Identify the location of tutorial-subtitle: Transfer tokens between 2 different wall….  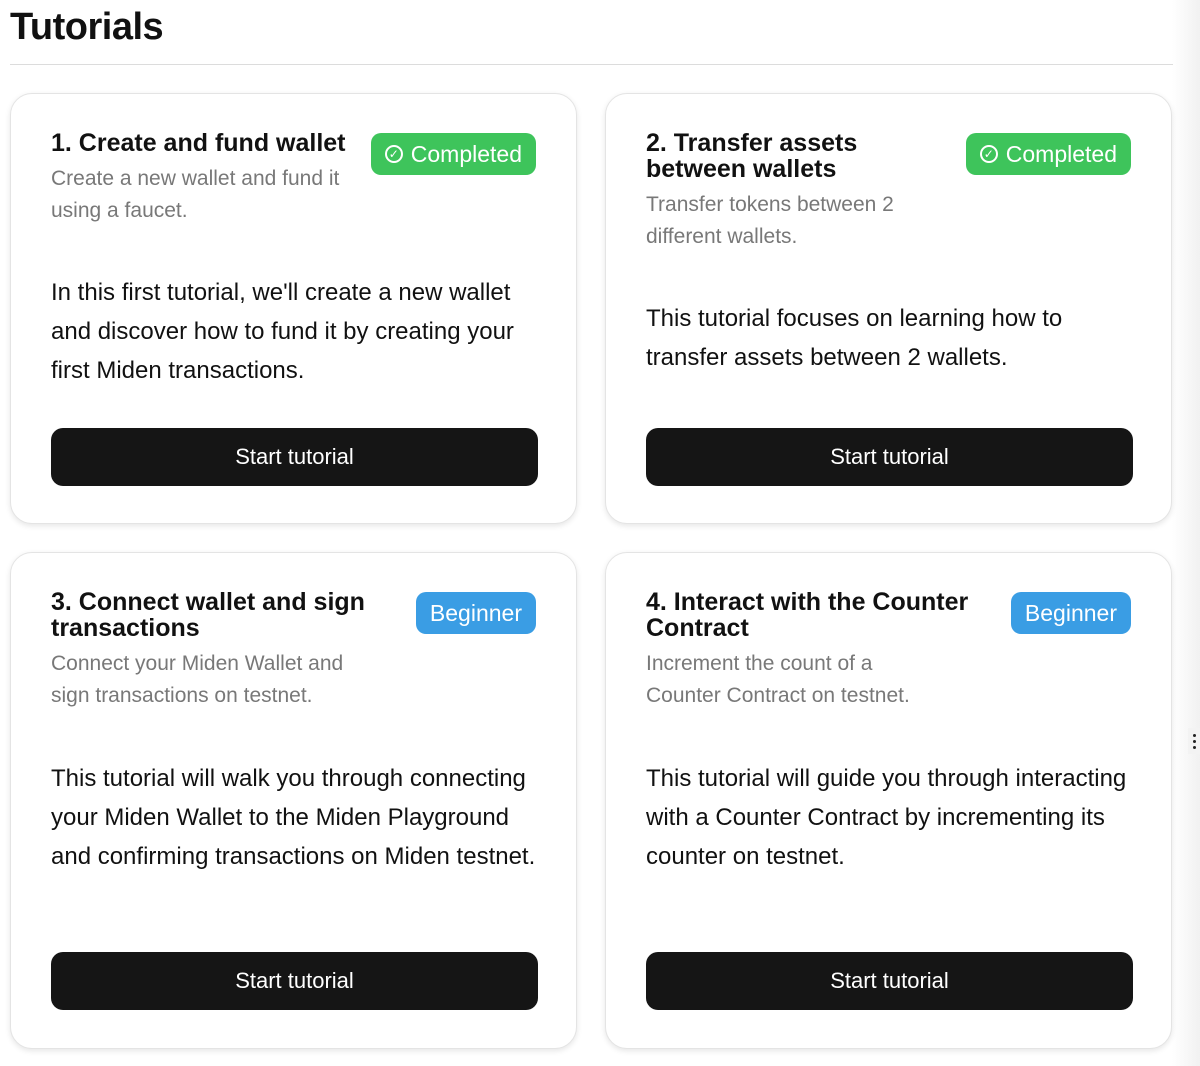
(770, 220).